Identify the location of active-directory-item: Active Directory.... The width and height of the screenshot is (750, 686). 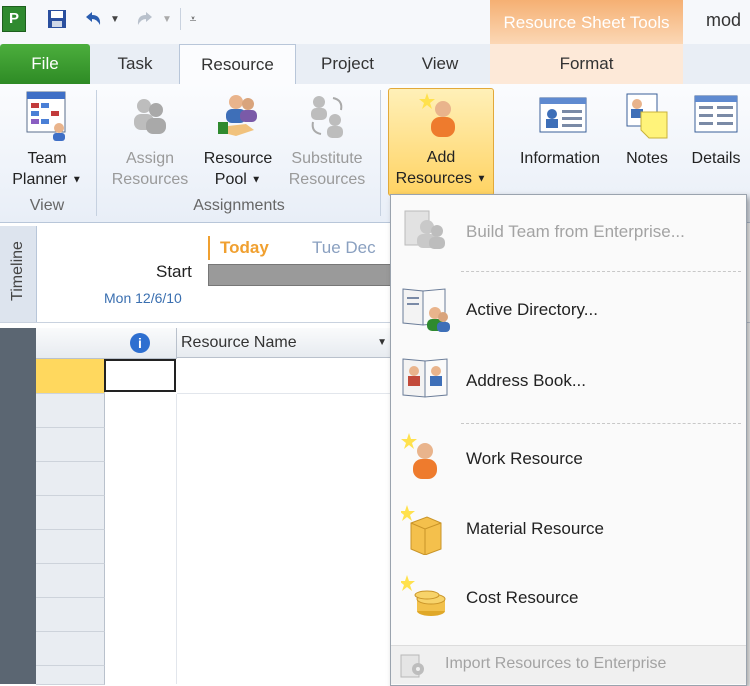
(568, 311).